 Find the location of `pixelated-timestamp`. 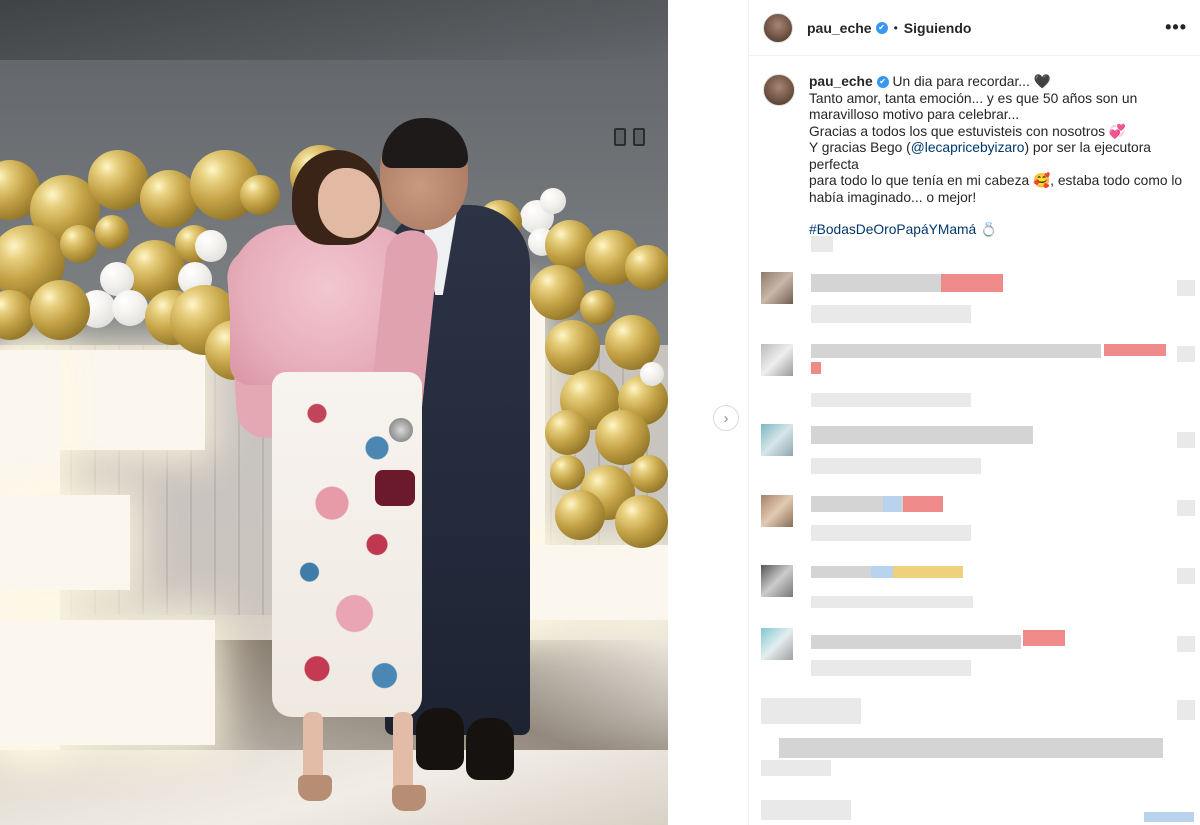

pixelated-timestamp is located at coordinates (822, 244).